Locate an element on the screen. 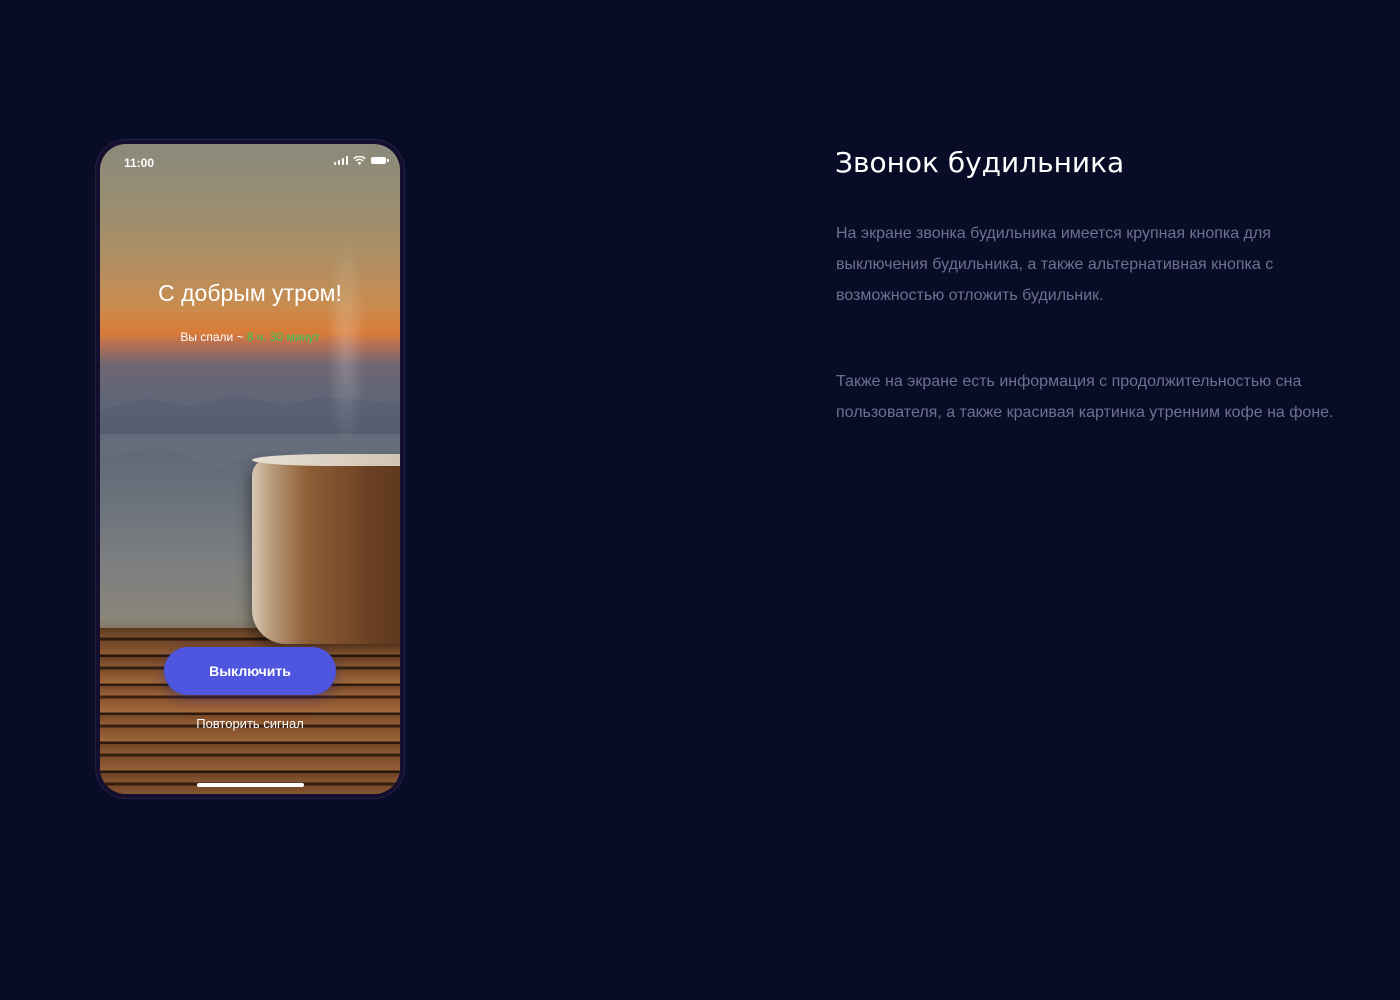 The height and width of the screenshot is (1000, 1400). section-title: Звонок будильника is located at coordinates (980, 162).